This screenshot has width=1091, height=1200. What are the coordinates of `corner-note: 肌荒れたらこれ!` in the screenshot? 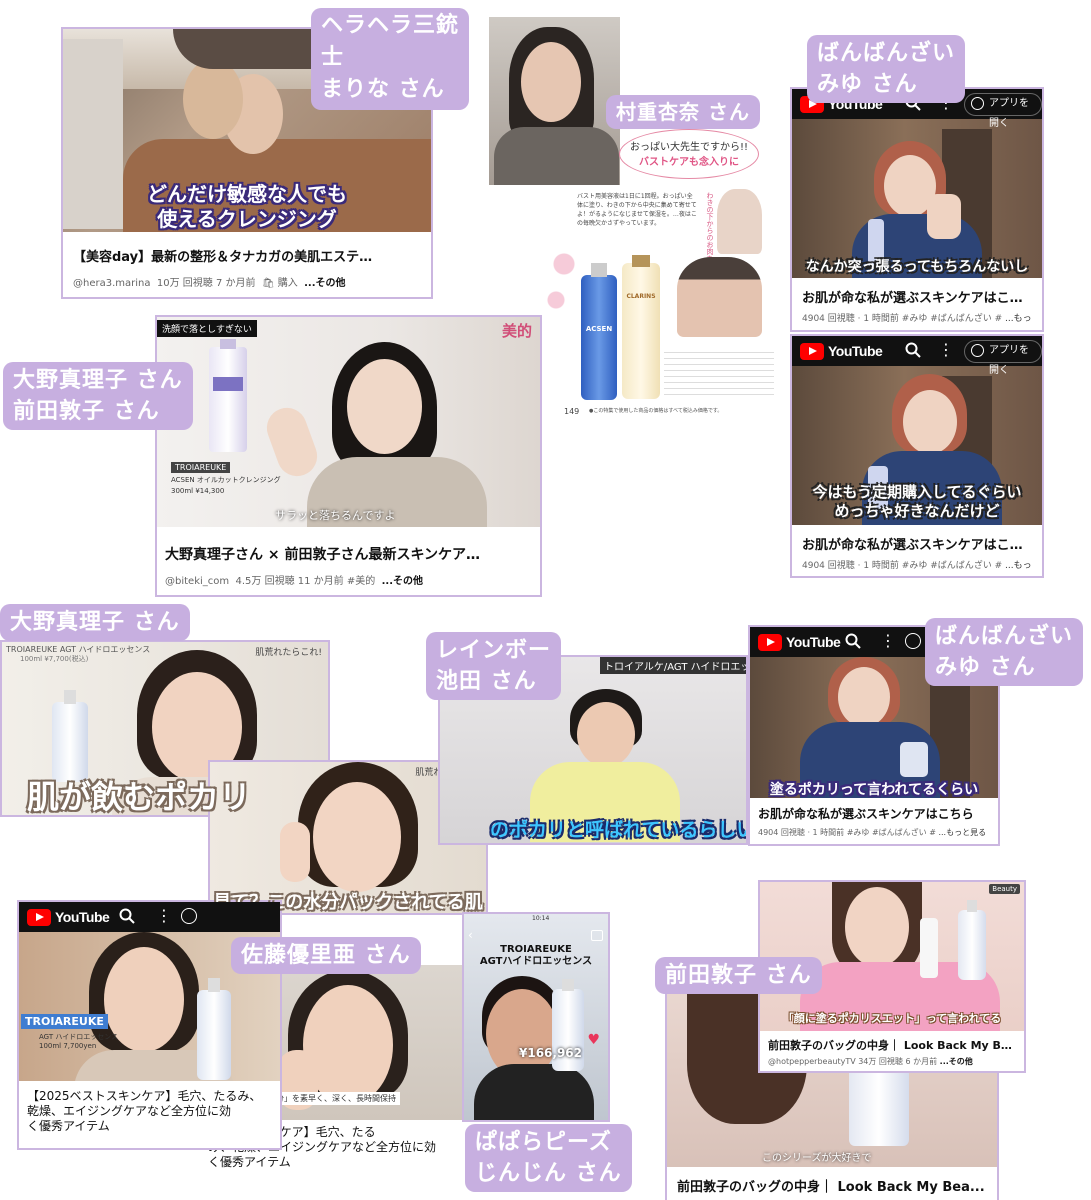 It's located at (288, 653).